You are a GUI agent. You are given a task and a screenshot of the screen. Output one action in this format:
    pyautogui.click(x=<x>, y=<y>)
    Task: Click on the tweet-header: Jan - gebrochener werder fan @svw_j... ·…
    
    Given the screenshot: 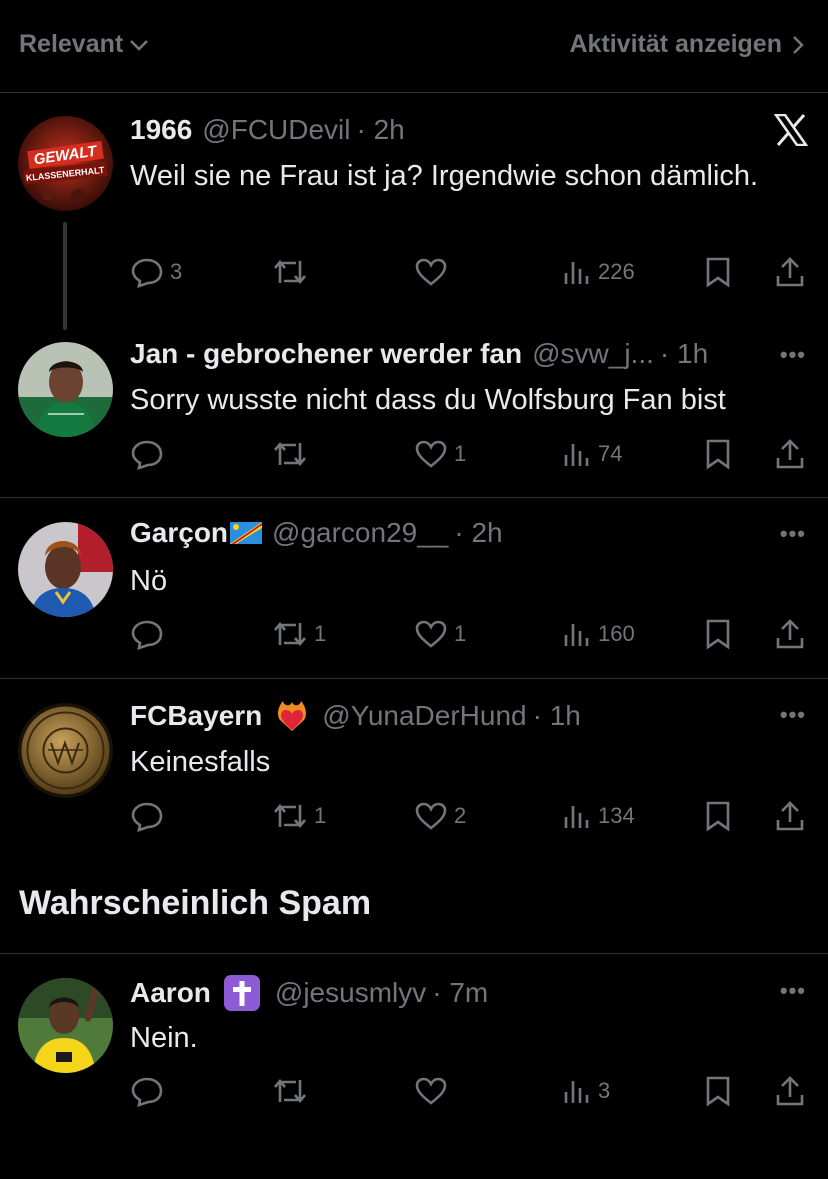 What is the action you would take?
    pyautogui.click(x=419, y=354)
    